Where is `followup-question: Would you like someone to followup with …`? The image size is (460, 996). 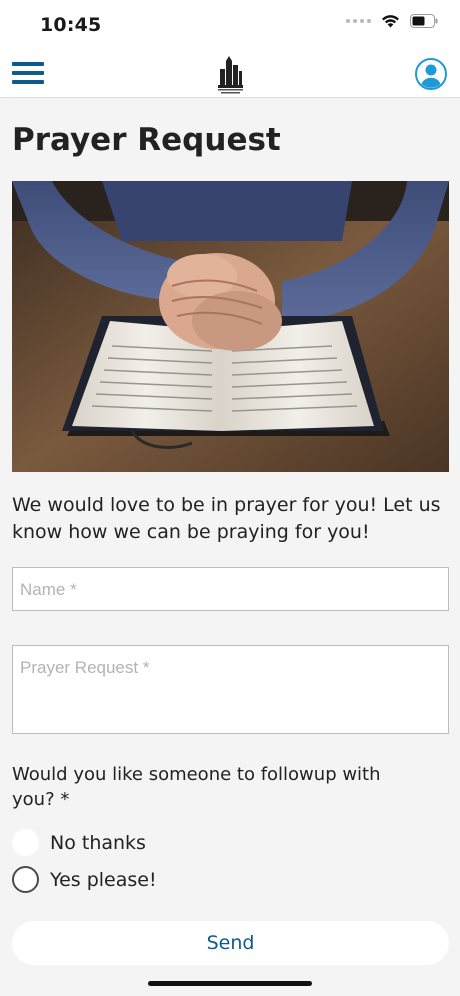
followup-question: Would you like someone to followup with … is located at coordinates (196, 787).